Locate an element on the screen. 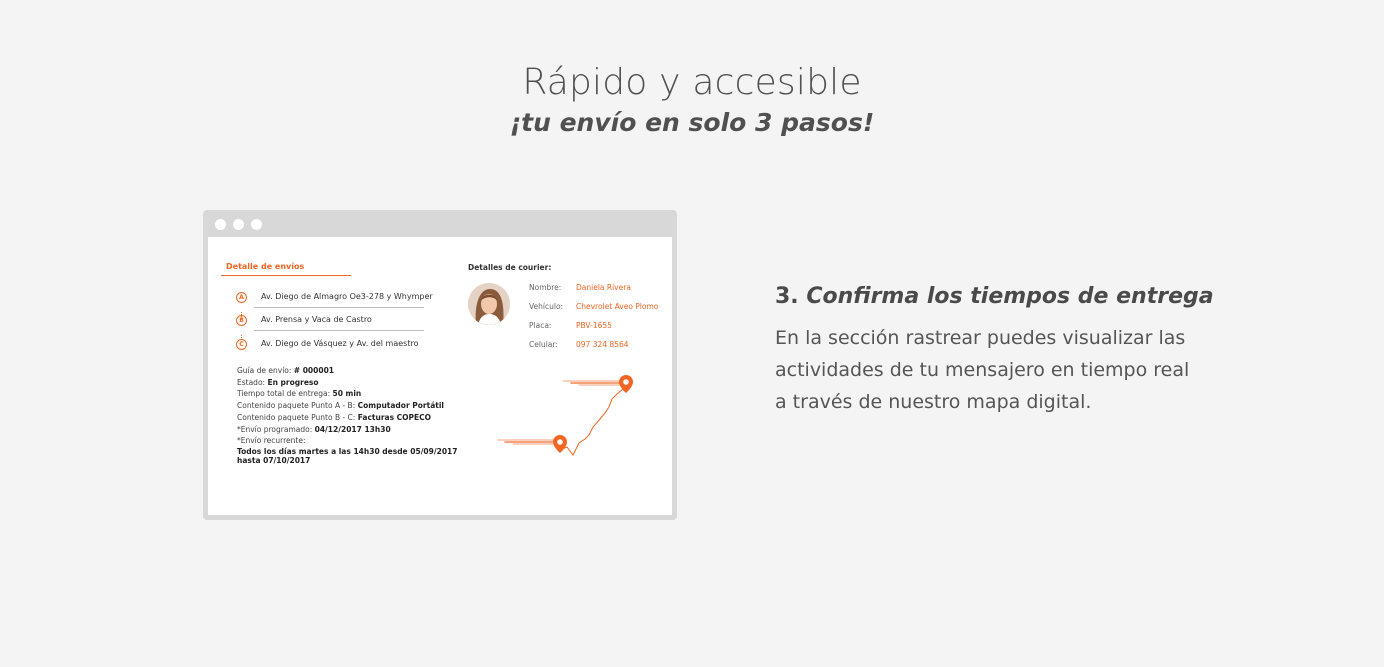 The height and width of the screenshot is (667, 1384). hero-title: Rápido y accesible is located at coordinates (692, 82).